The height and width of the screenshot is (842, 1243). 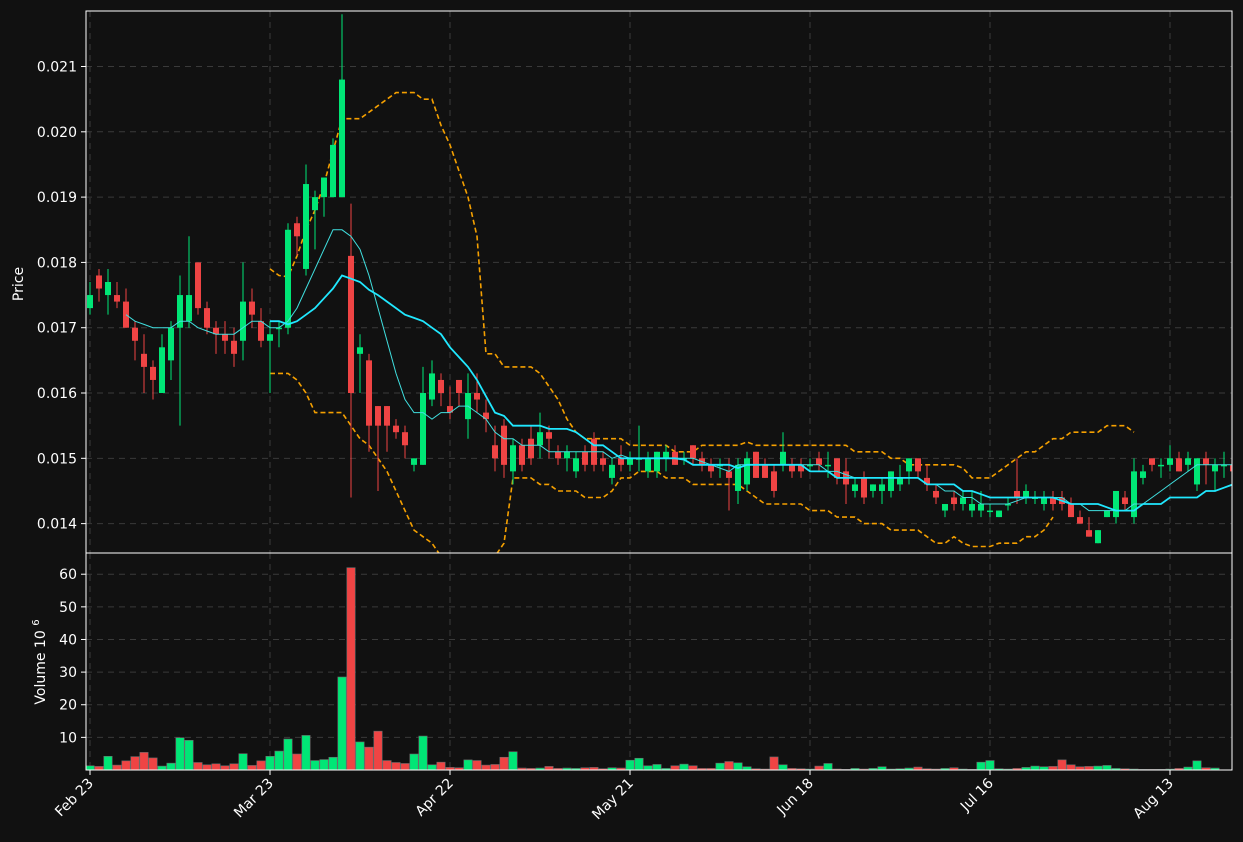 What do you see at coordinates (57, 394) in the screenshot?
I see `price-tick-label: 0.016` at bounding box center [57, 394].